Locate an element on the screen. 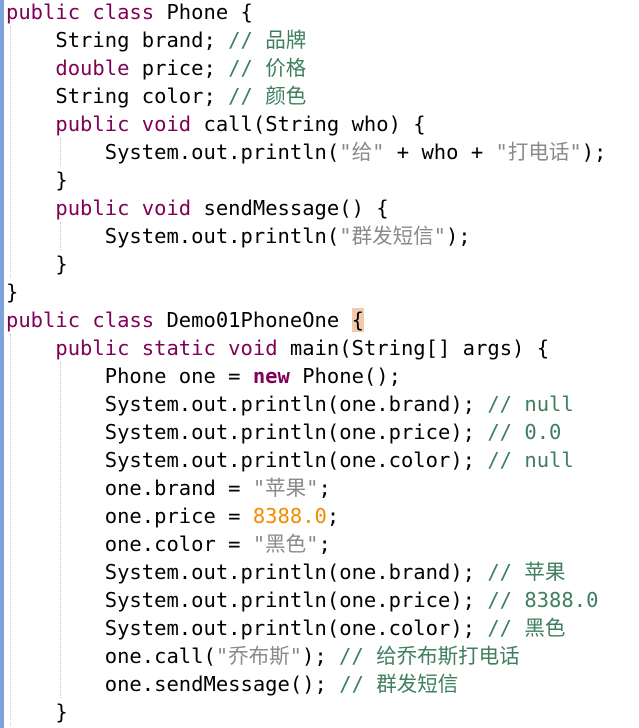 This screenshot has height=728, width=639. token-text: main(String[] args) { is located at coordinates (413, 348).